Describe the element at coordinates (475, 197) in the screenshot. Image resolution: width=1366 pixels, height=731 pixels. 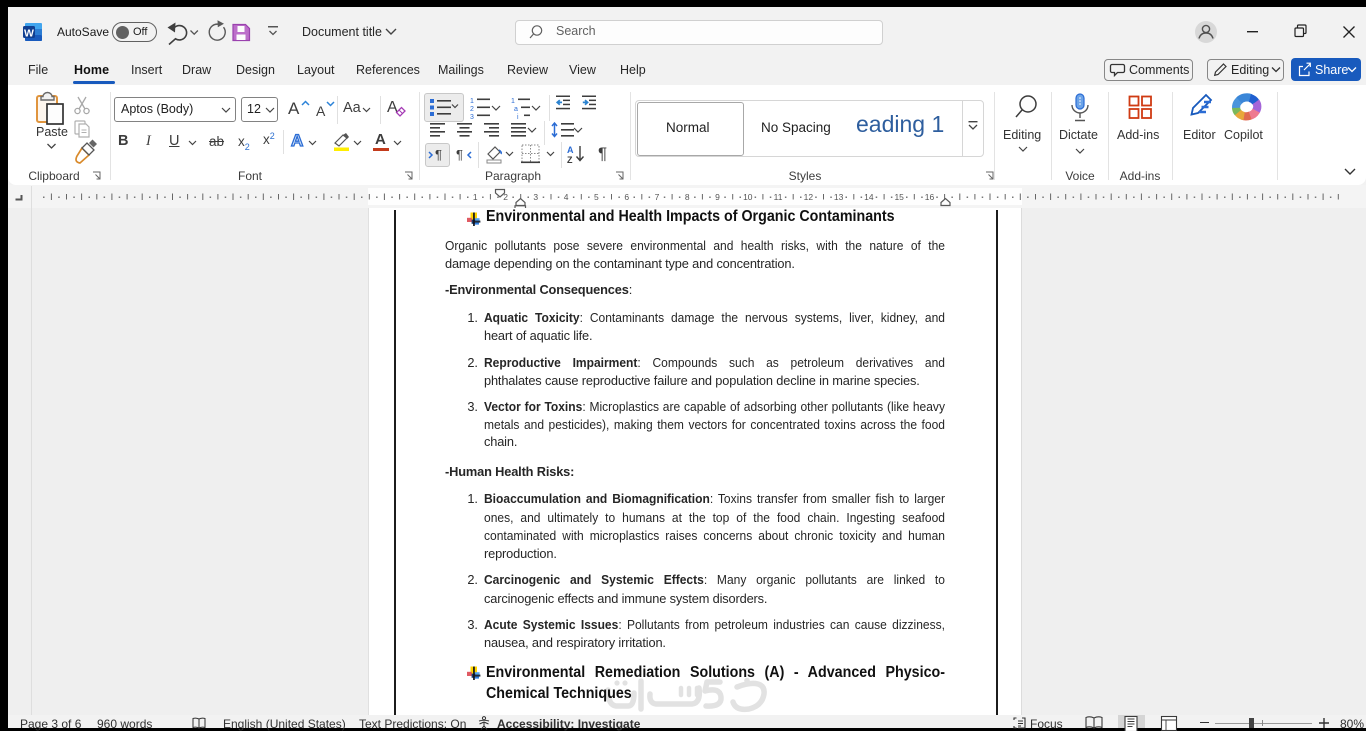
I see `svg-text: 1` at that location.